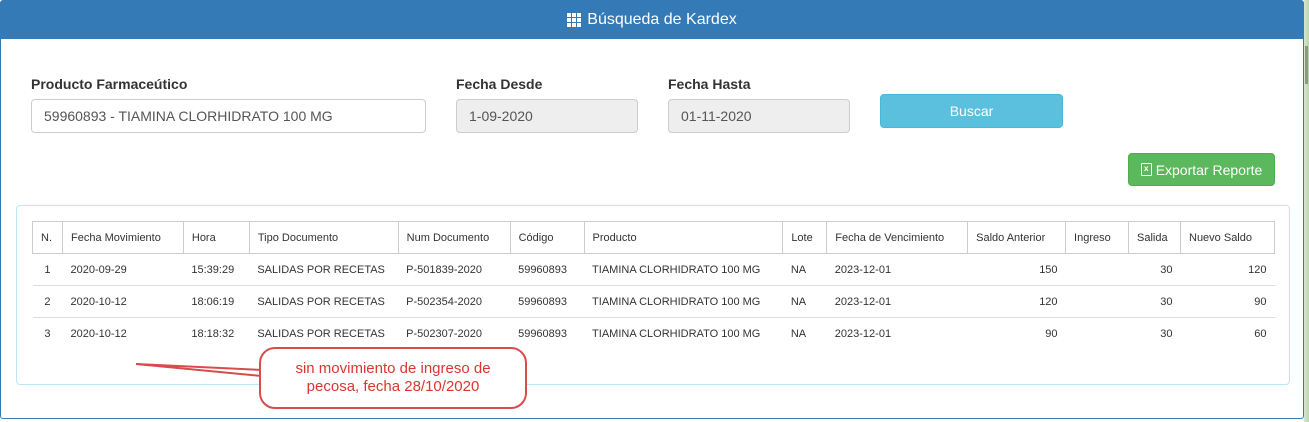 Image resolution: width=1309 pixels, height=422 pixels. I want to click on fecha-desde-label: Fecha Desde, so click(499, 84).